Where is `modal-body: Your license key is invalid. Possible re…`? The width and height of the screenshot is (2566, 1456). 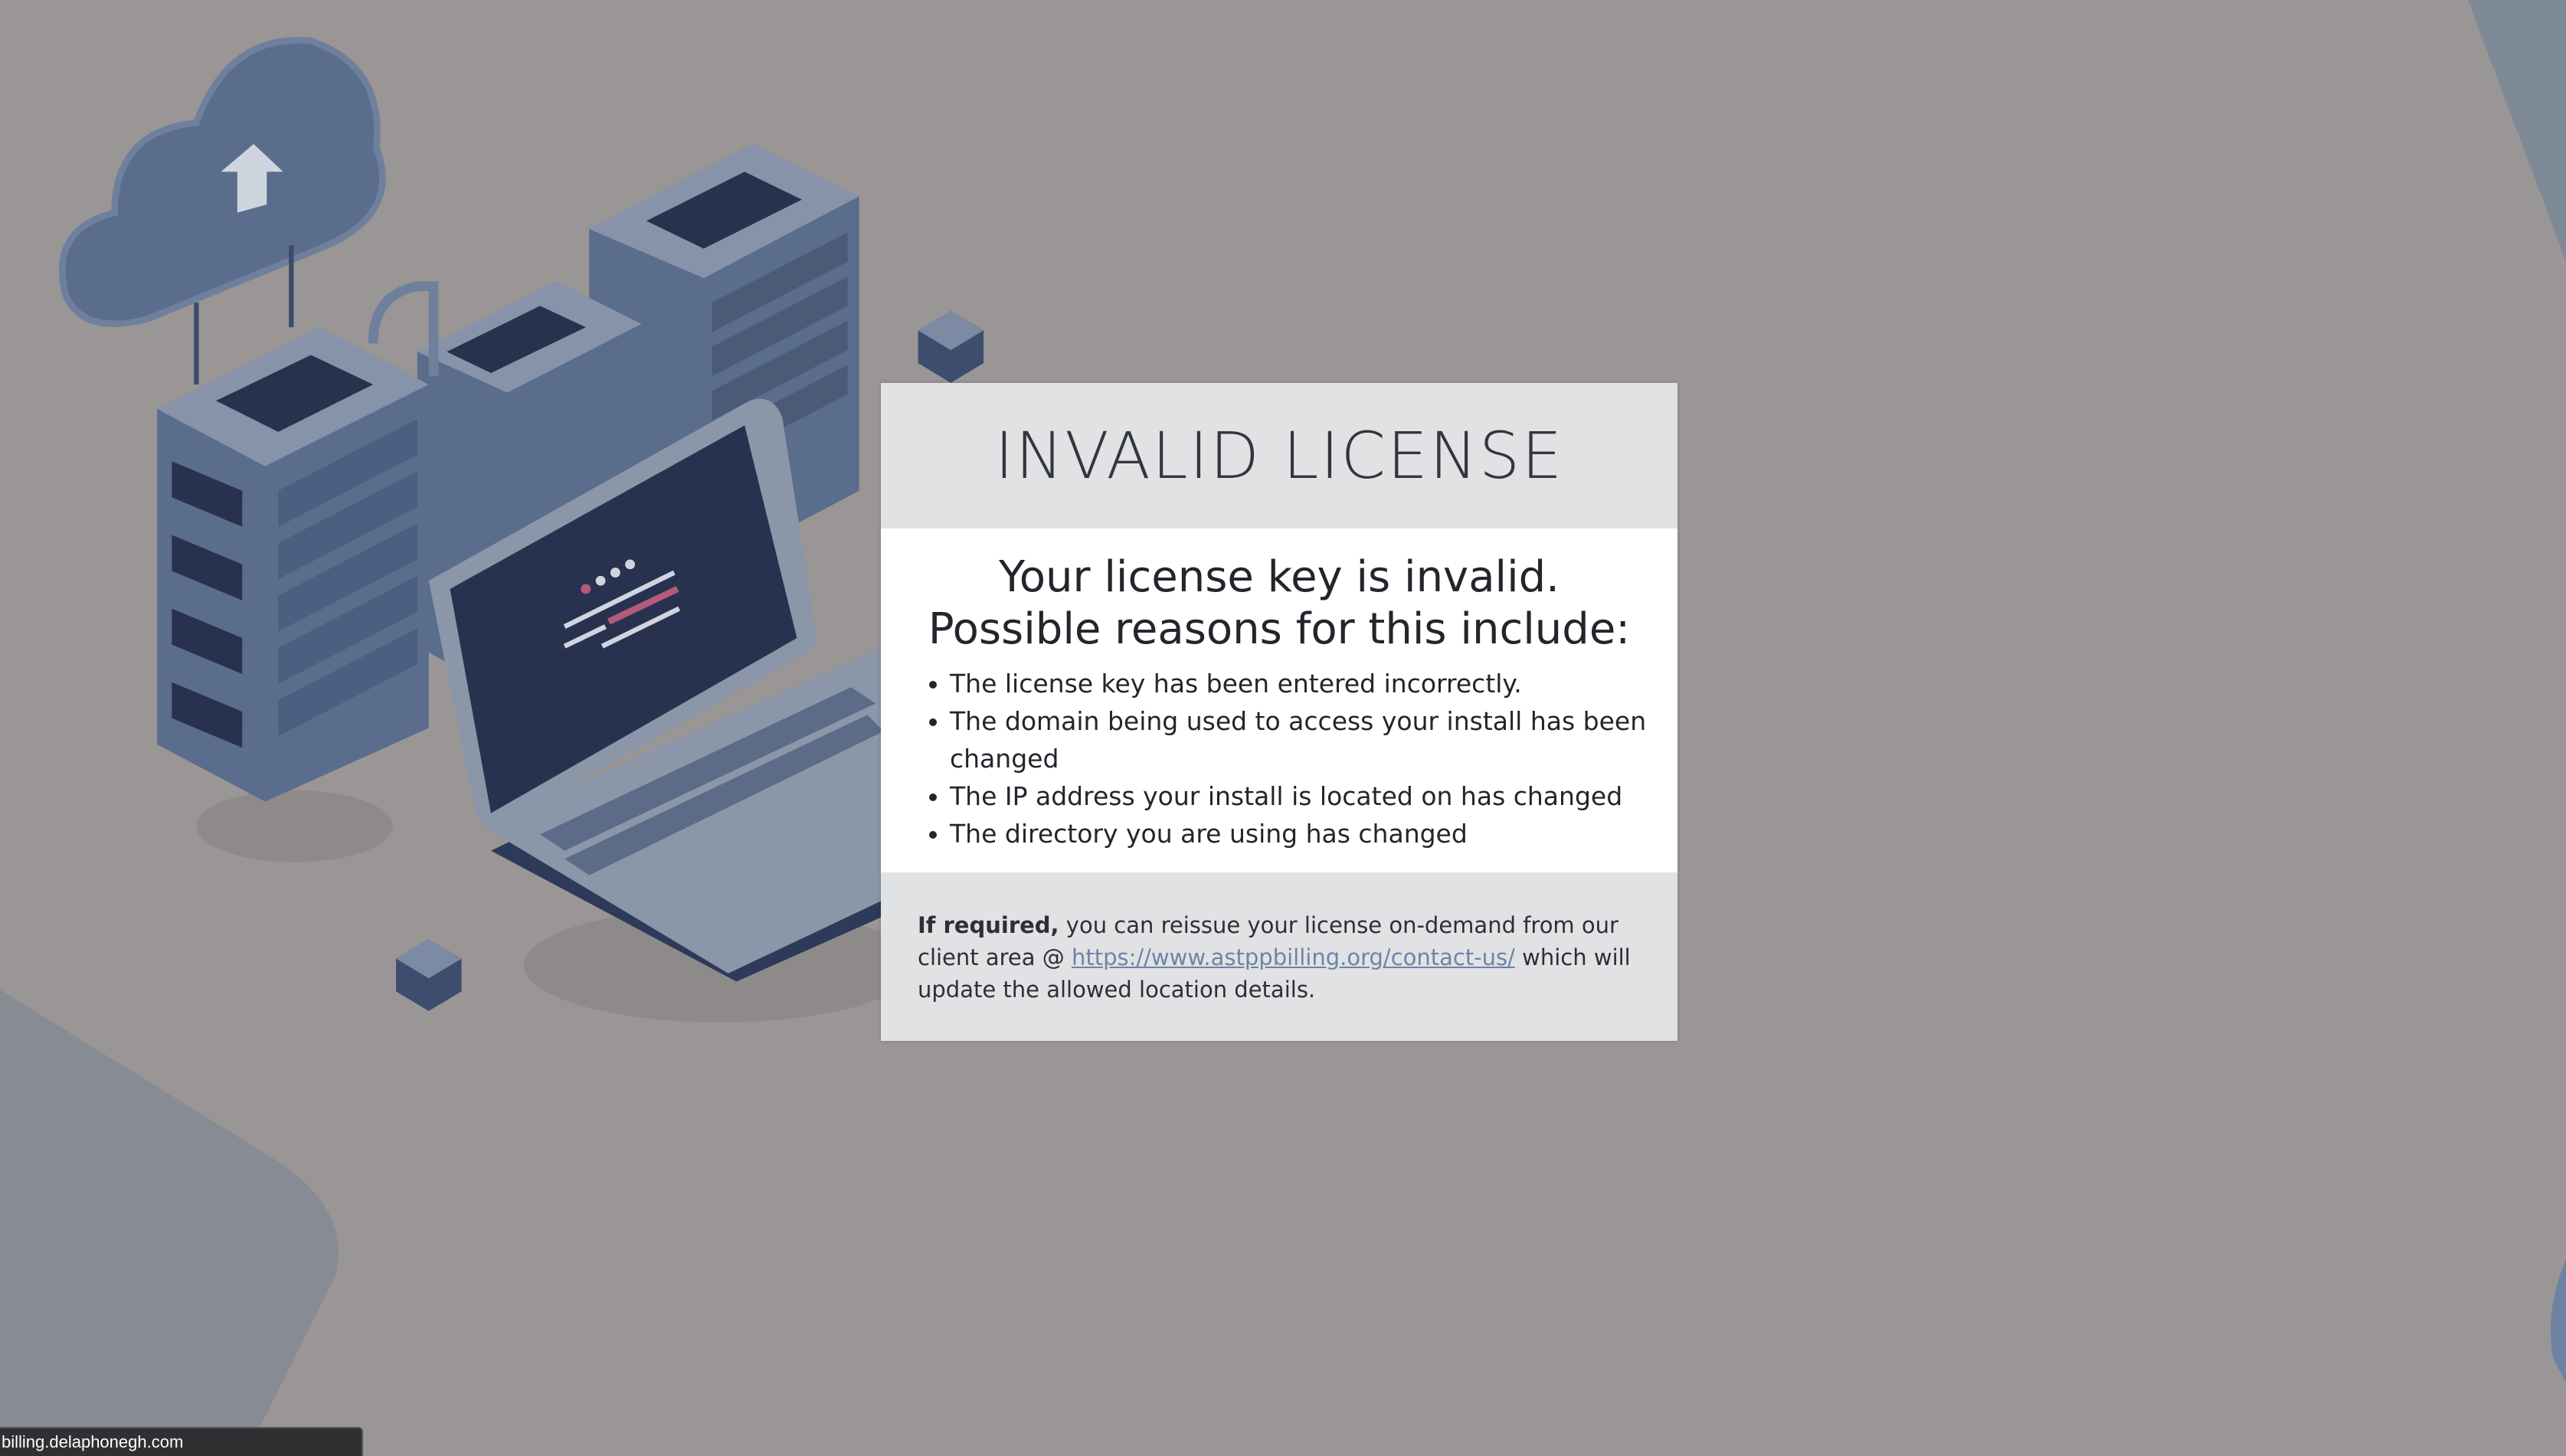
modal-body: Your license key is invalid. Possible re… is located at coordinates (1279, 700).